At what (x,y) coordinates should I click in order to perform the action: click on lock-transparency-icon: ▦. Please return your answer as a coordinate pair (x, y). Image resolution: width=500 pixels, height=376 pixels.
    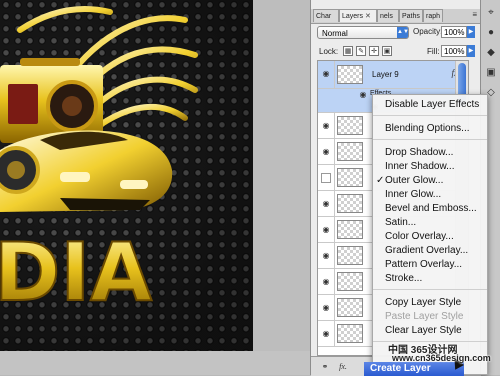
    Looking at the image, I should click on (348, 51).